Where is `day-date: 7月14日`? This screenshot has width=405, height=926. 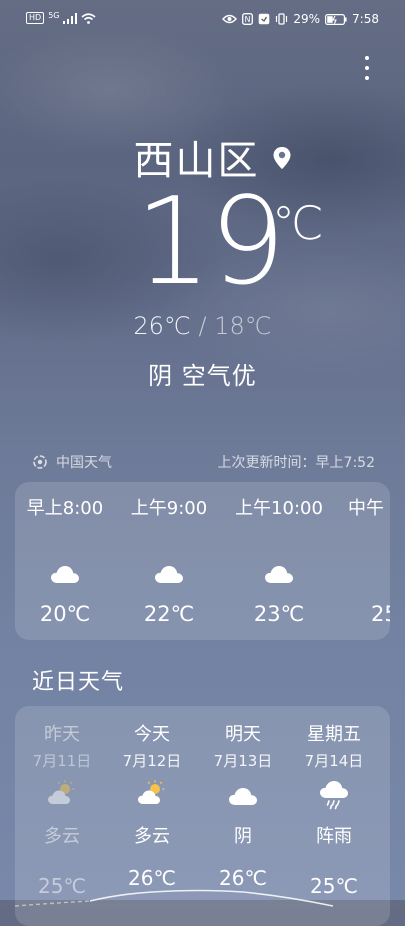
day-date: 7月14日 is located at coordinates (334, 761).